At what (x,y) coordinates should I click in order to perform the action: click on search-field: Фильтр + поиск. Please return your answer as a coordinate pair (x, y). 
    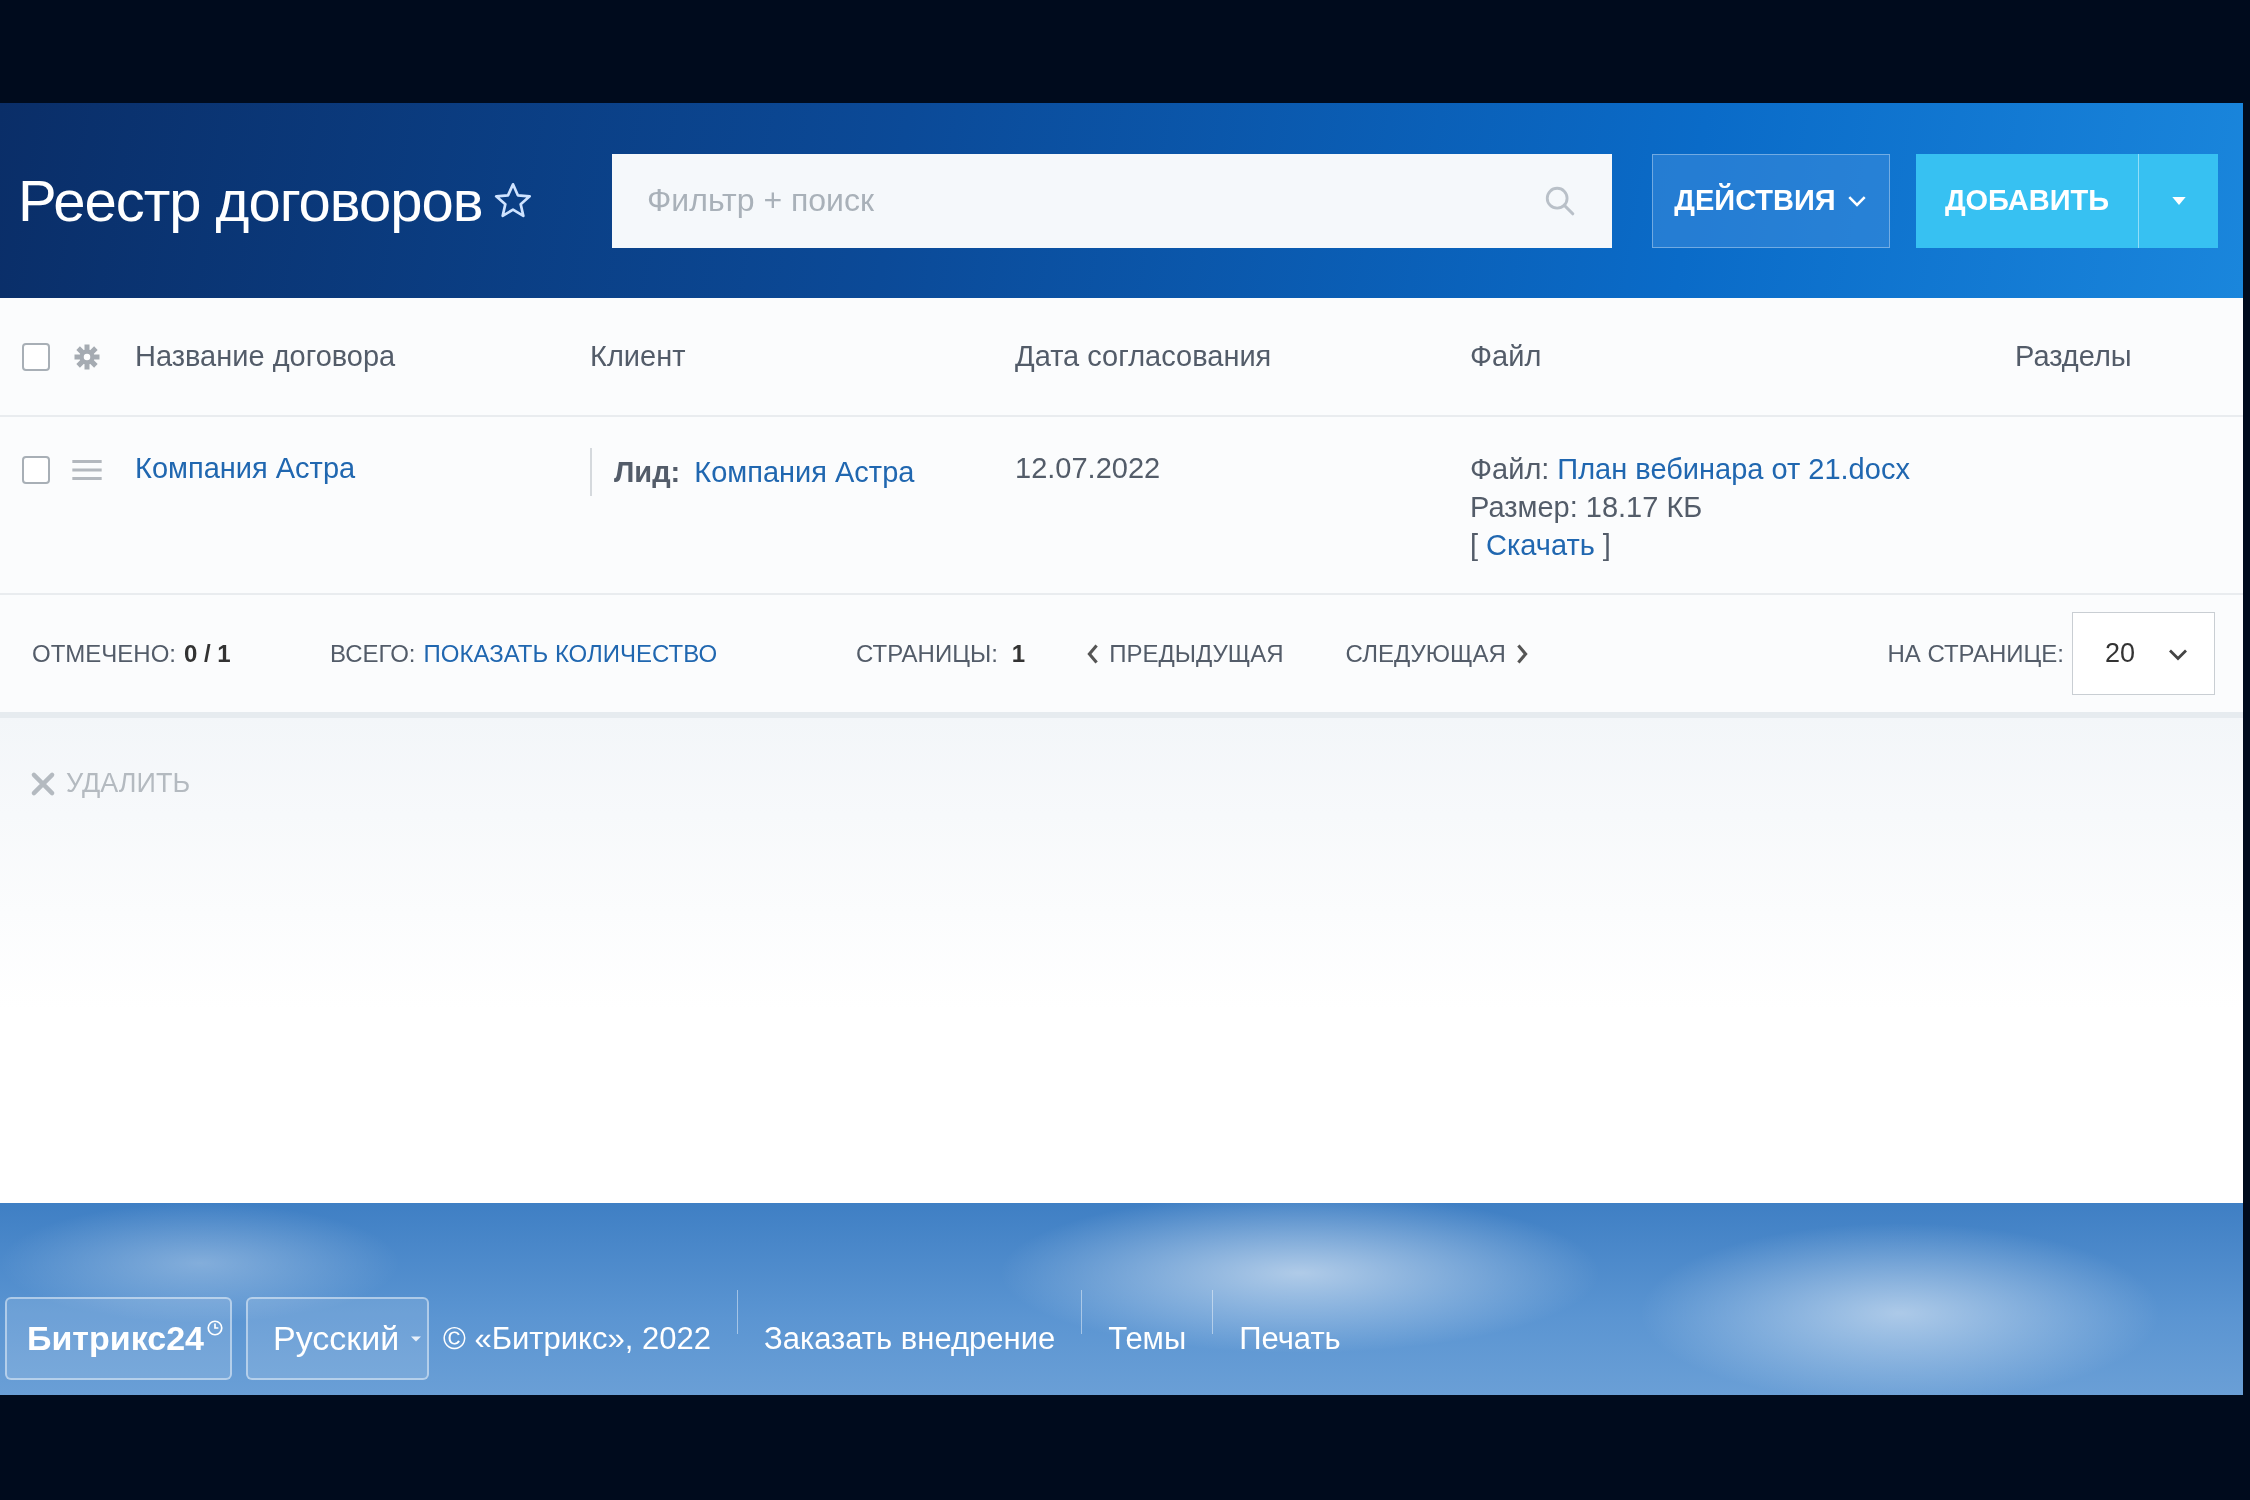
    Looking at the image, I should click on (1112, 200).